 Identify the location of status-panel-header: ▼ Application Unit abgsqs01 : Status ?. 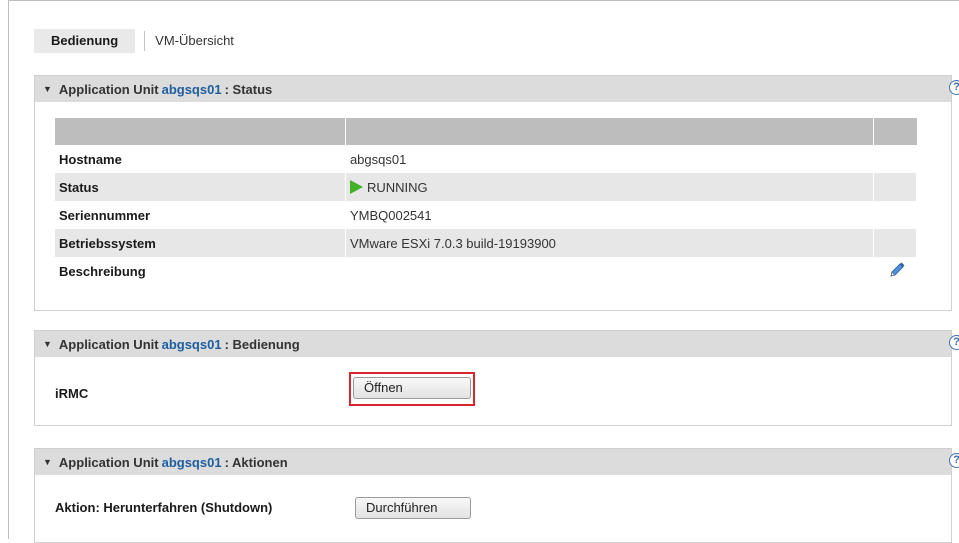
(497, 88).